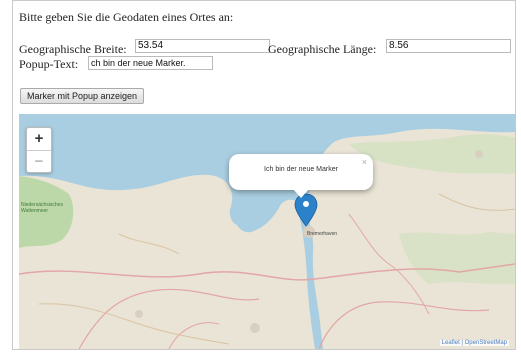  I want to click on marker-popup: × Ich bin der neue Marker, so click(301, 172).